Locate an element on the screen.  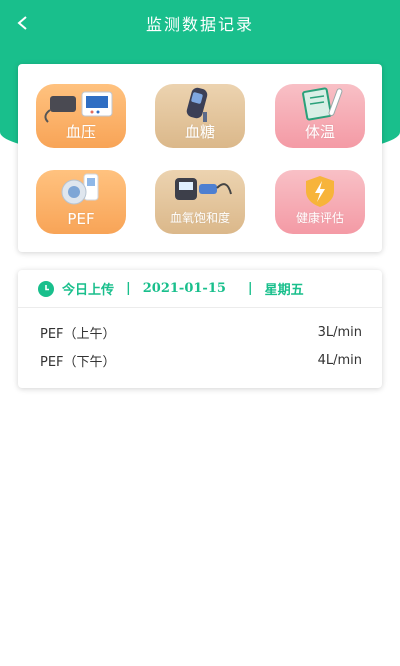
record-name: PEF（下午） is located at coordinates (78, 362).